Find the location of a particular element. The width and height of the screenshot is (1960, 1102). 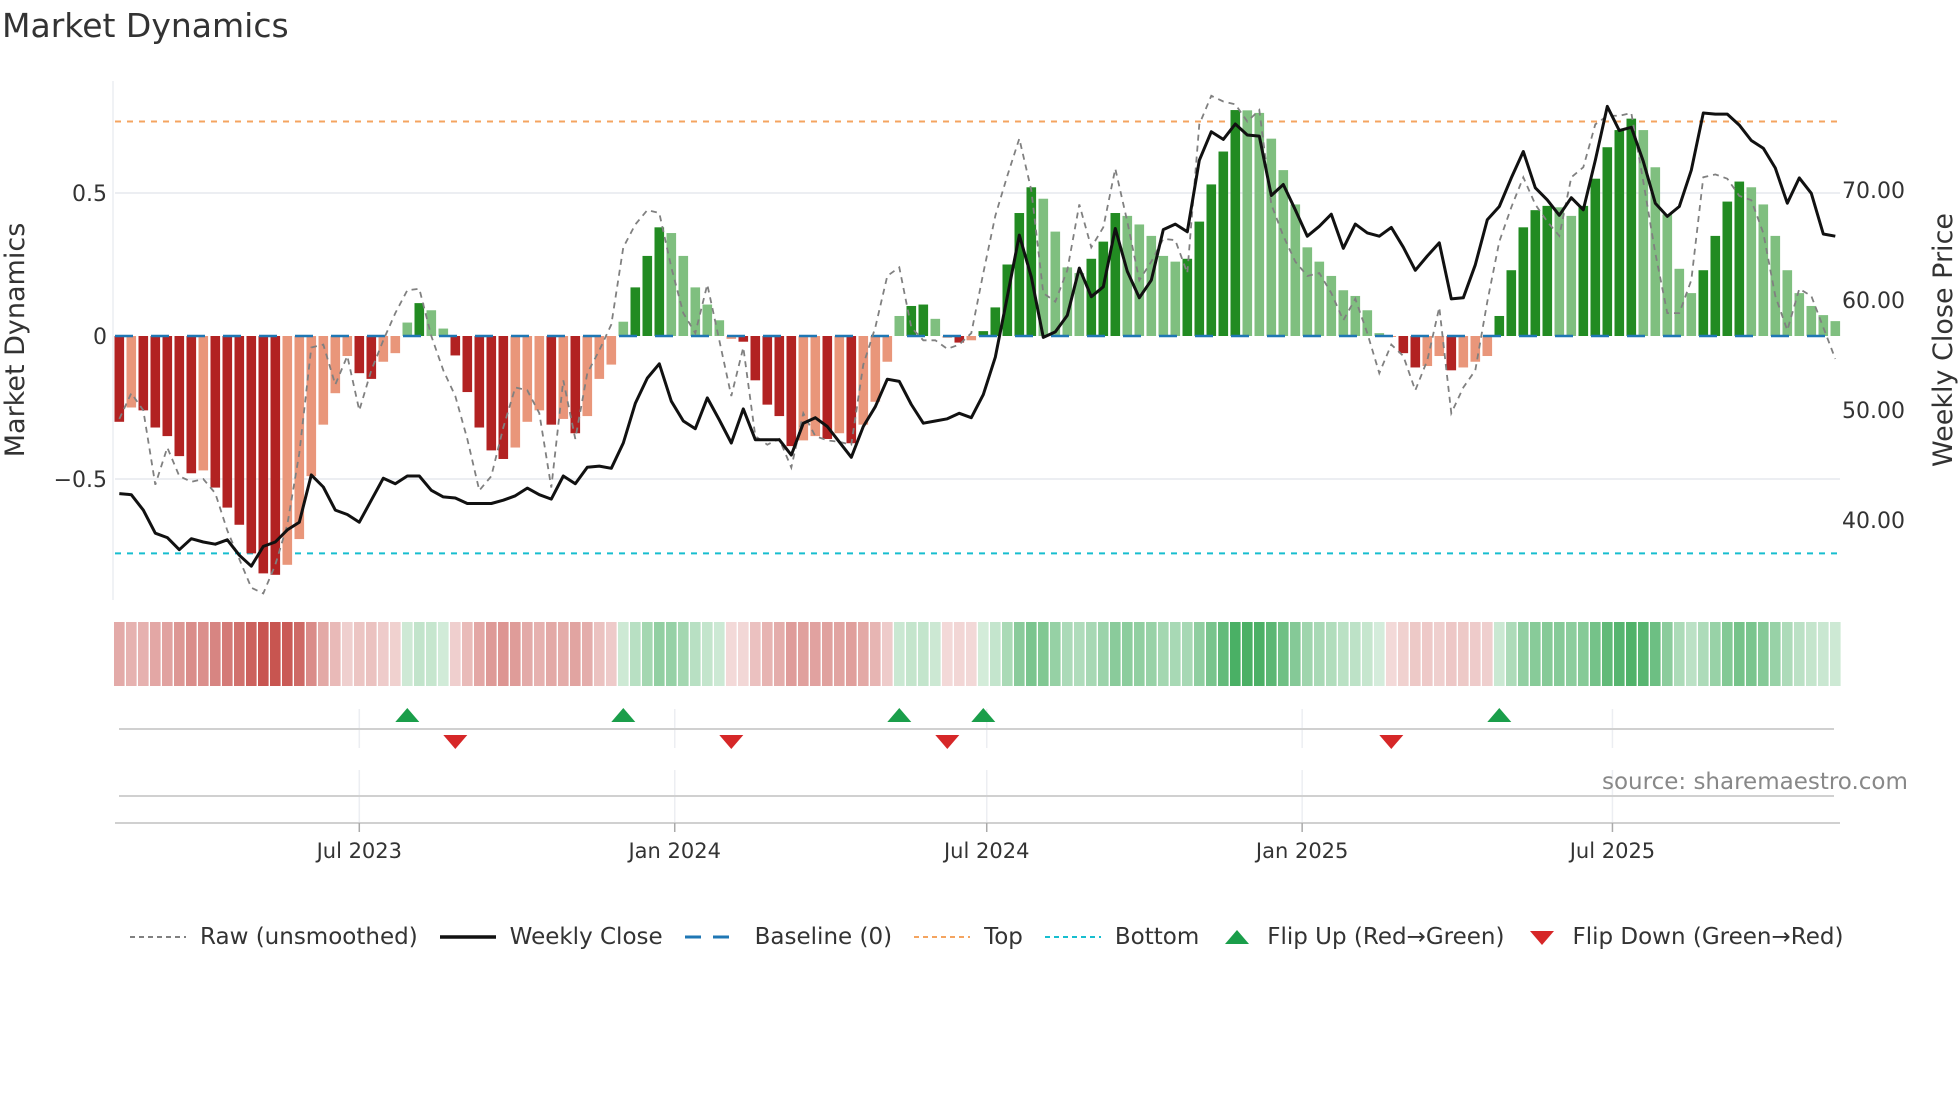

flip-up-marker is located at coordinates (407, 715).